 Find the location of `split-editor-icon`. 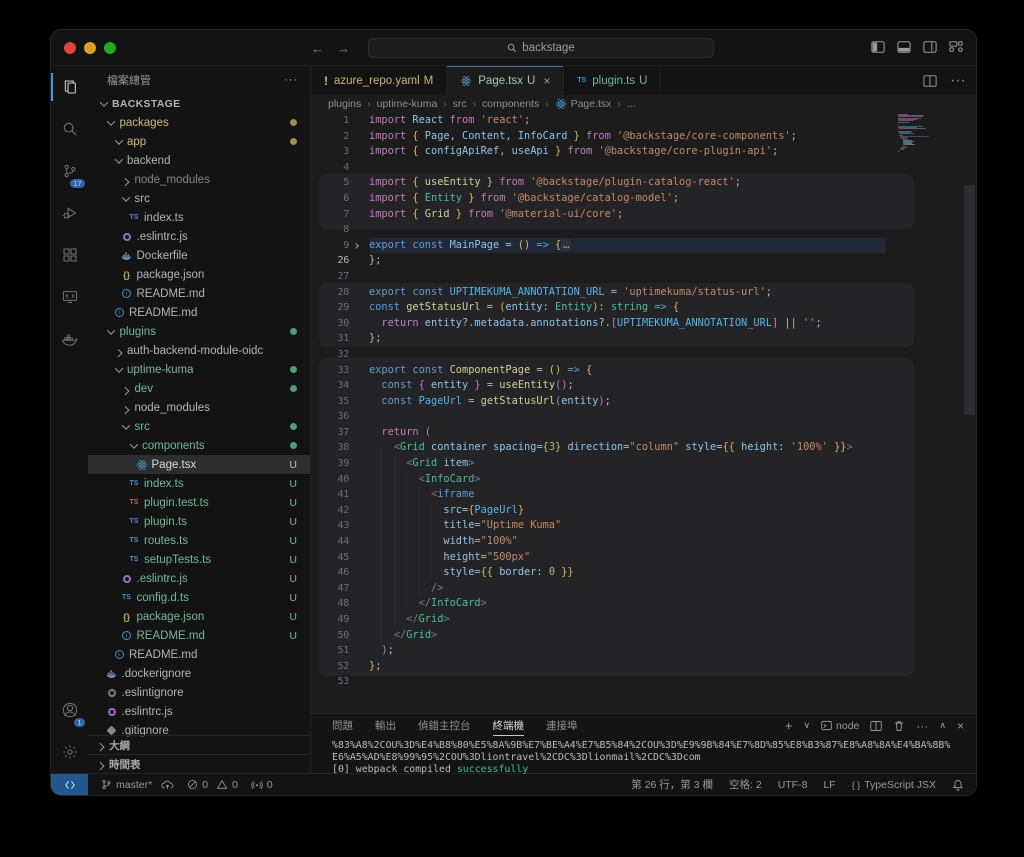

split-editor-icon is located at coordinates (930, 81).